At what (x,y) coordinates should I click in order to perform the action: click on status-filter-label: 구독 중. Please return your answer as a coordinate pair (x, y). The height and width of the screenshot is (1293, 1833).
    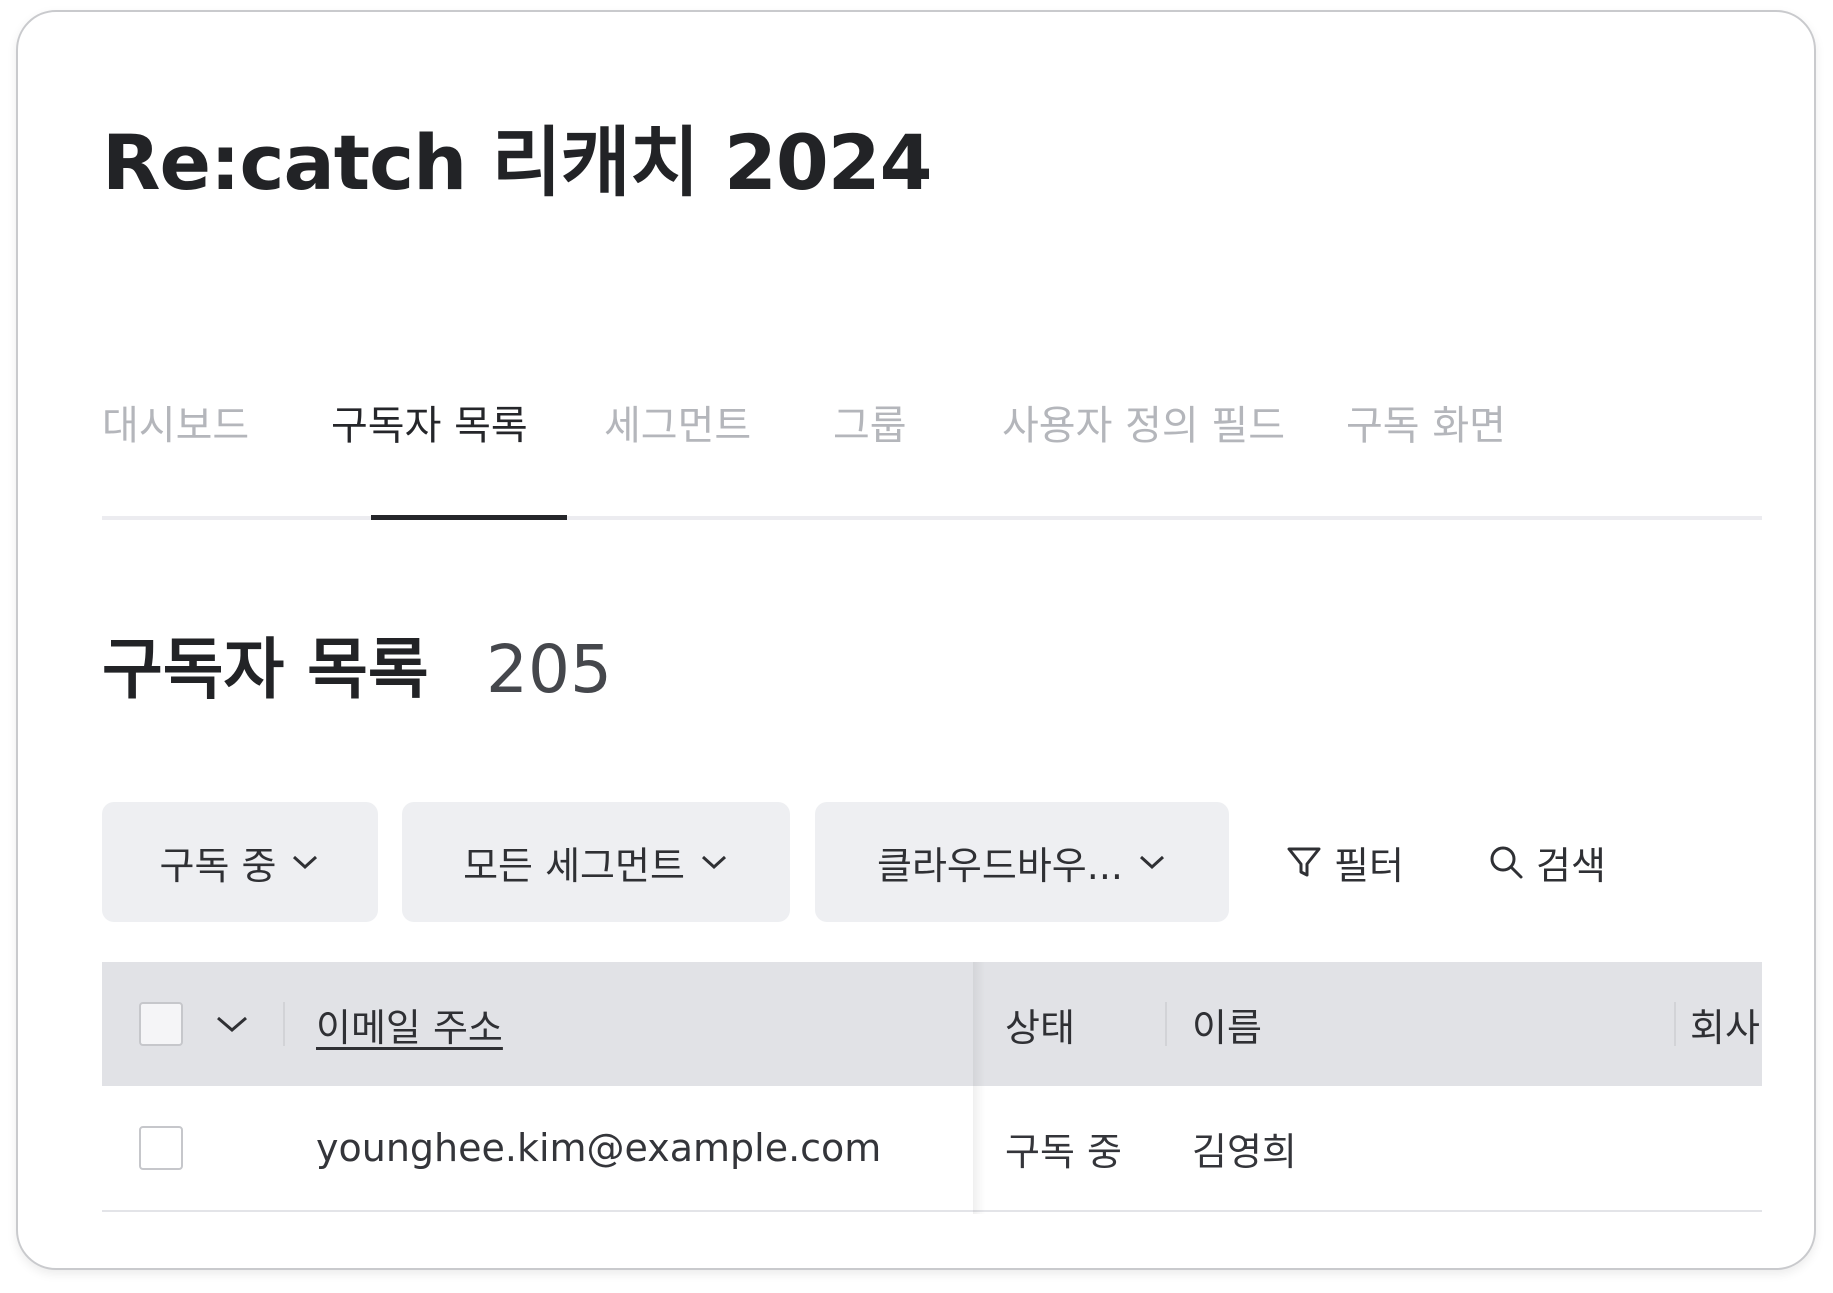
    Looking at the image, I should click on (218, 865).